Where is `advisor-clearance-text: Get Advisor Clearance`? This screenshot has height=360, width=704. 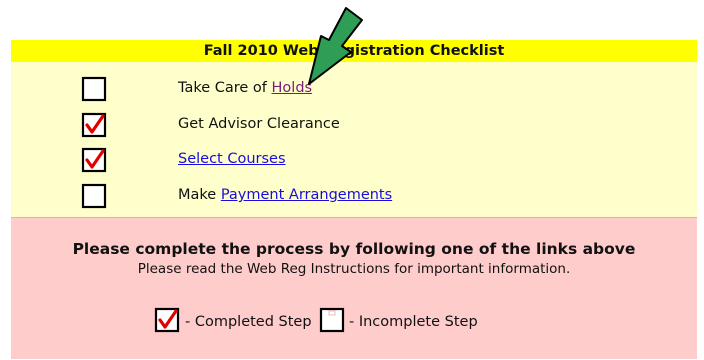 advisor-clearance-text: Get Advisor Clearance is located at coordinates (259, 124).